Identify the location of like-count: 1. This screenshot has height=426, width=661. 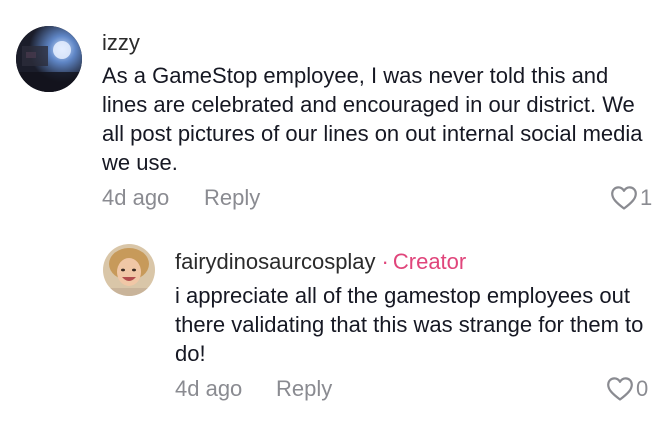
(646, 197).